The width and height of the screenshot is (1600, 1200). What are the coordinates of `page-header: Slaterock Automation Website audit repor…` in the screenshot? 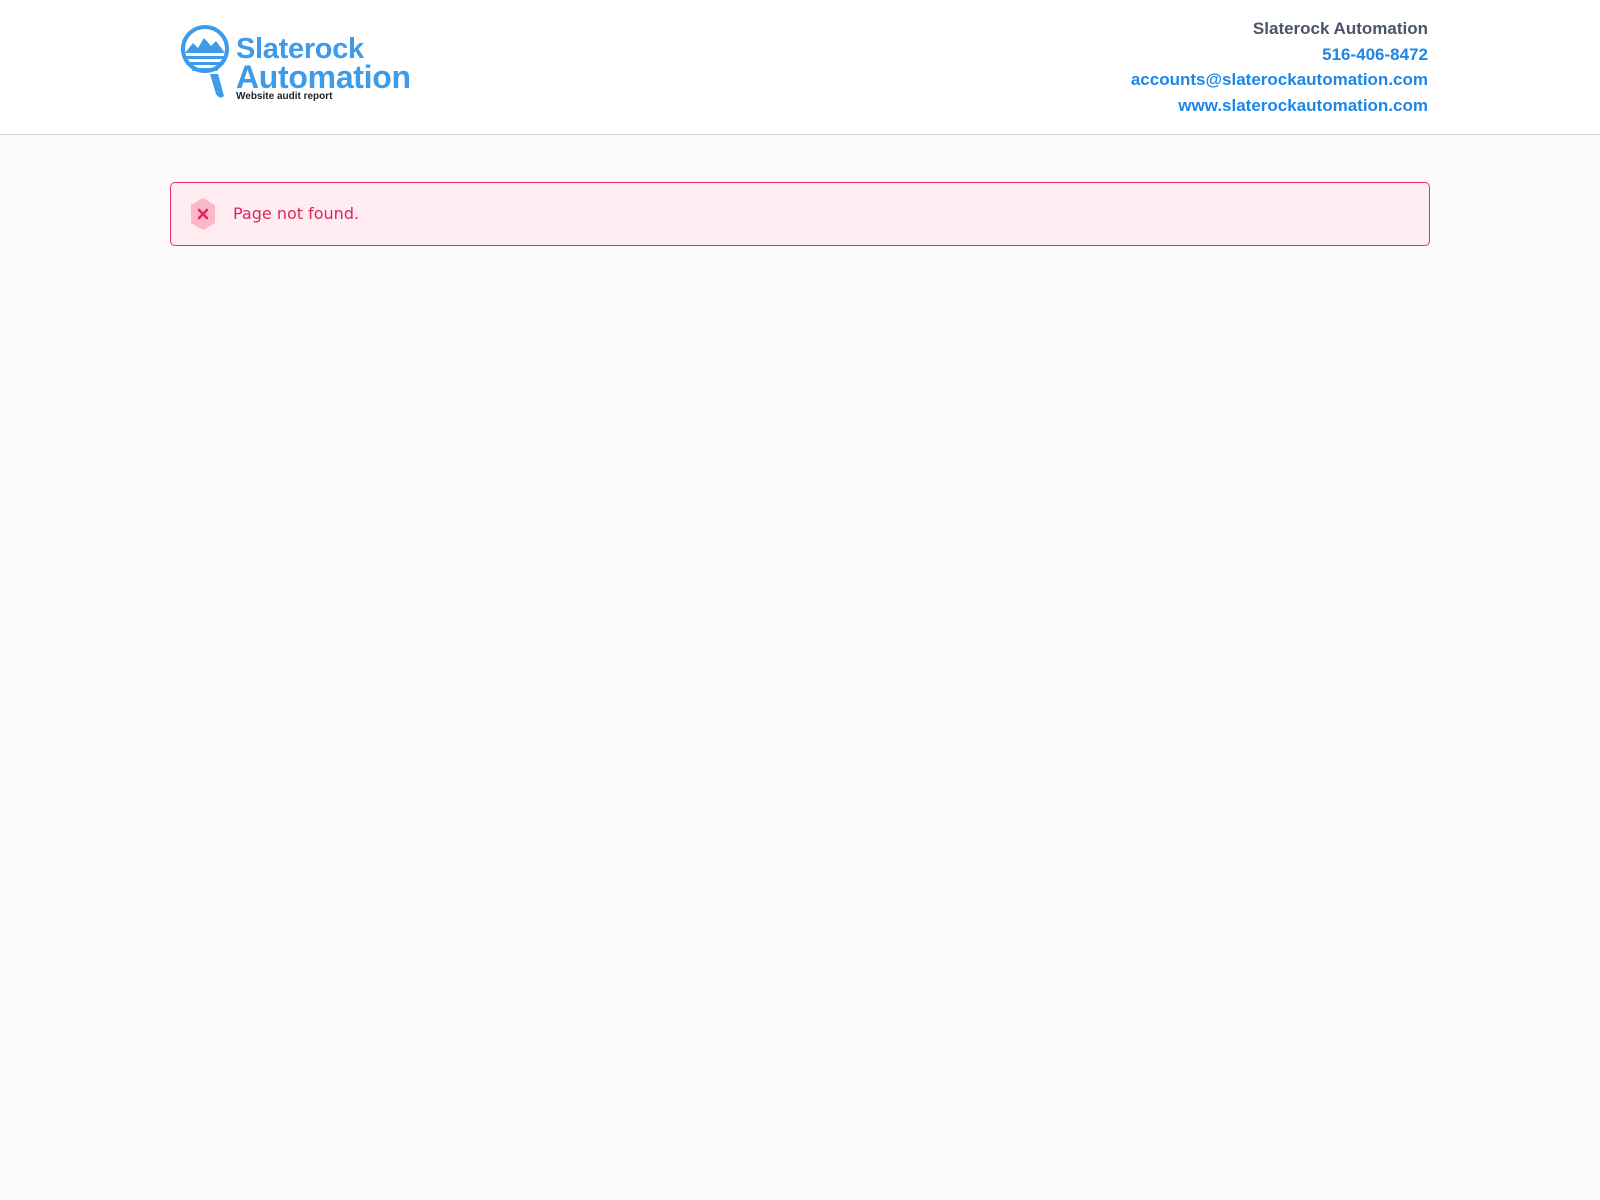 It's located at (800, 67).